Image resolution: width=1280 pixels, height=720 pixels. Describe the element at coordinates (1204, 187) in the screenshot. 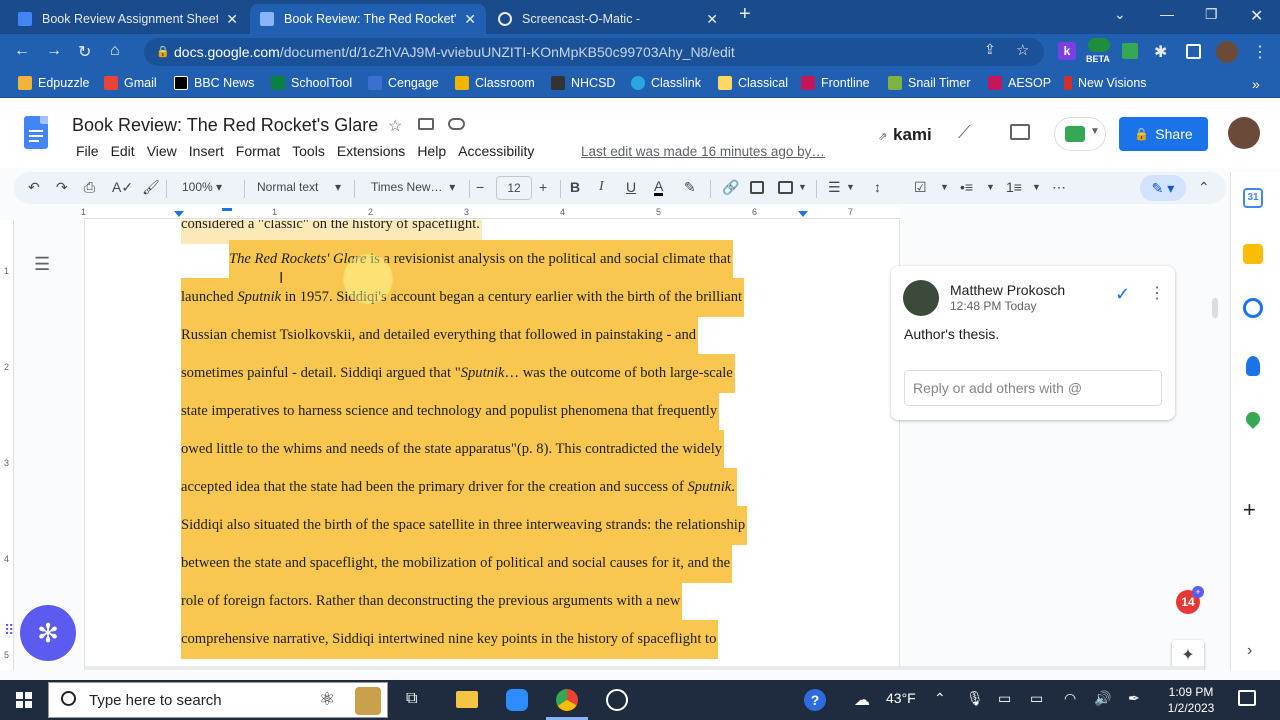

I see `hide-menus-icon: ⌃` at that location.